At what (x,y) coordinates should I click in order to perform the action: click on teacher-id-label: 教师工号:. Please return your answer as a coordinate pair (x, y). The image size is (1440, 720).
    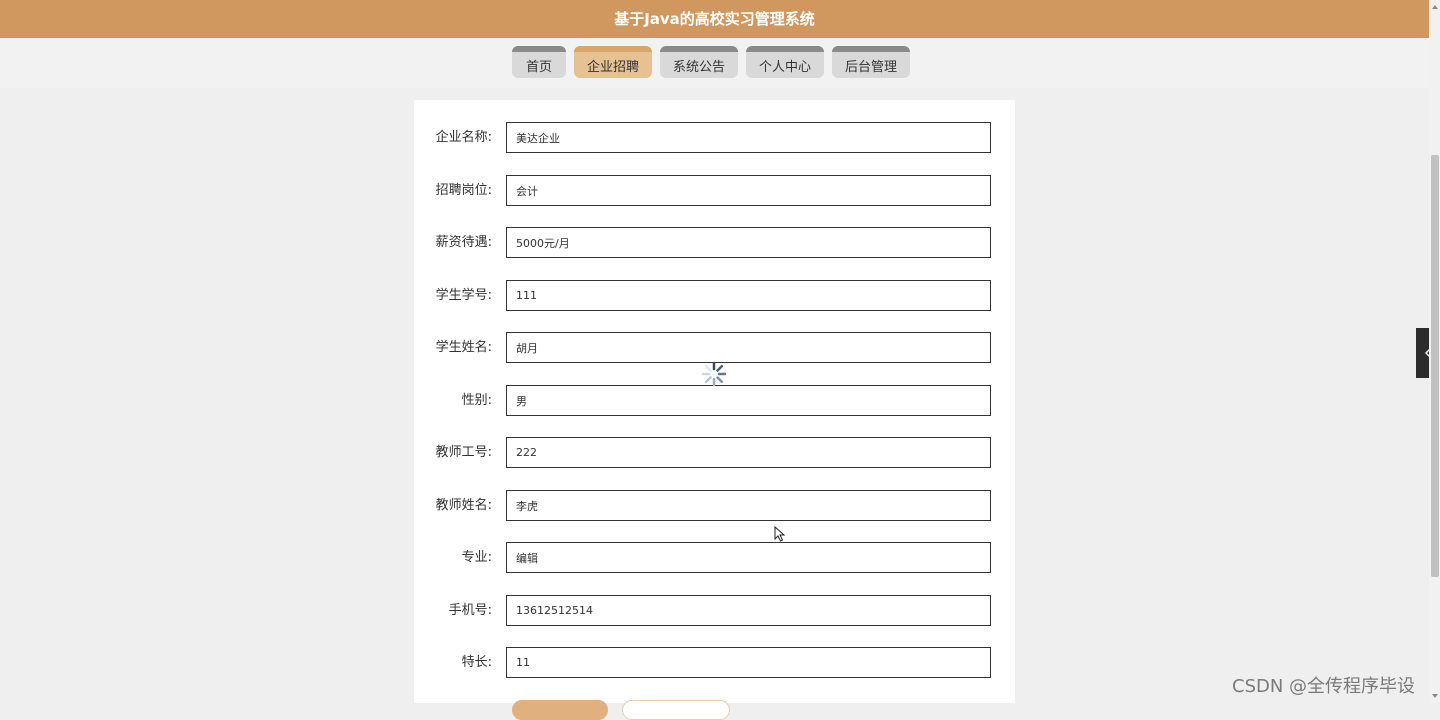
    Looking at the image, I should click on (463, 452).